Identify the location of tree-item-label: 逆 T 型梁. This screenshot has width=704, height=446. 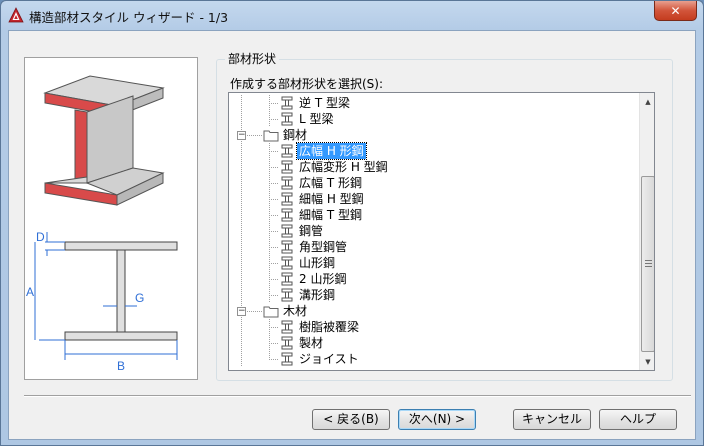
(324, 103).